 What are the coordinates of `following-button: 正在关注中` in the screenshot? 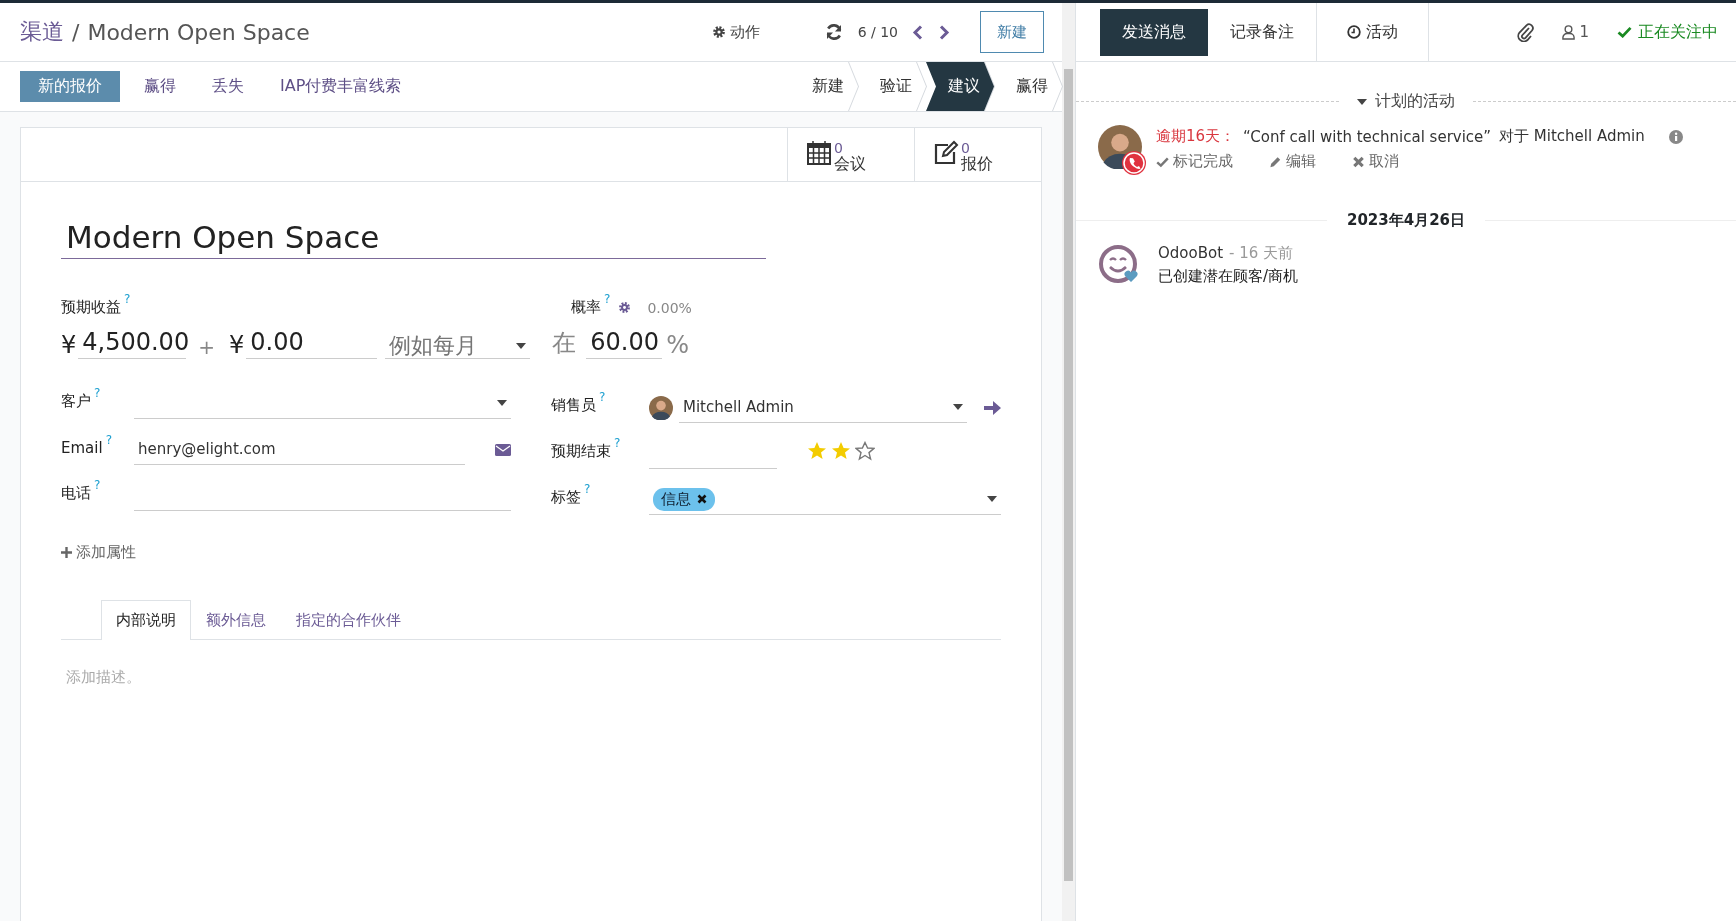 It's located at (1667, 32).